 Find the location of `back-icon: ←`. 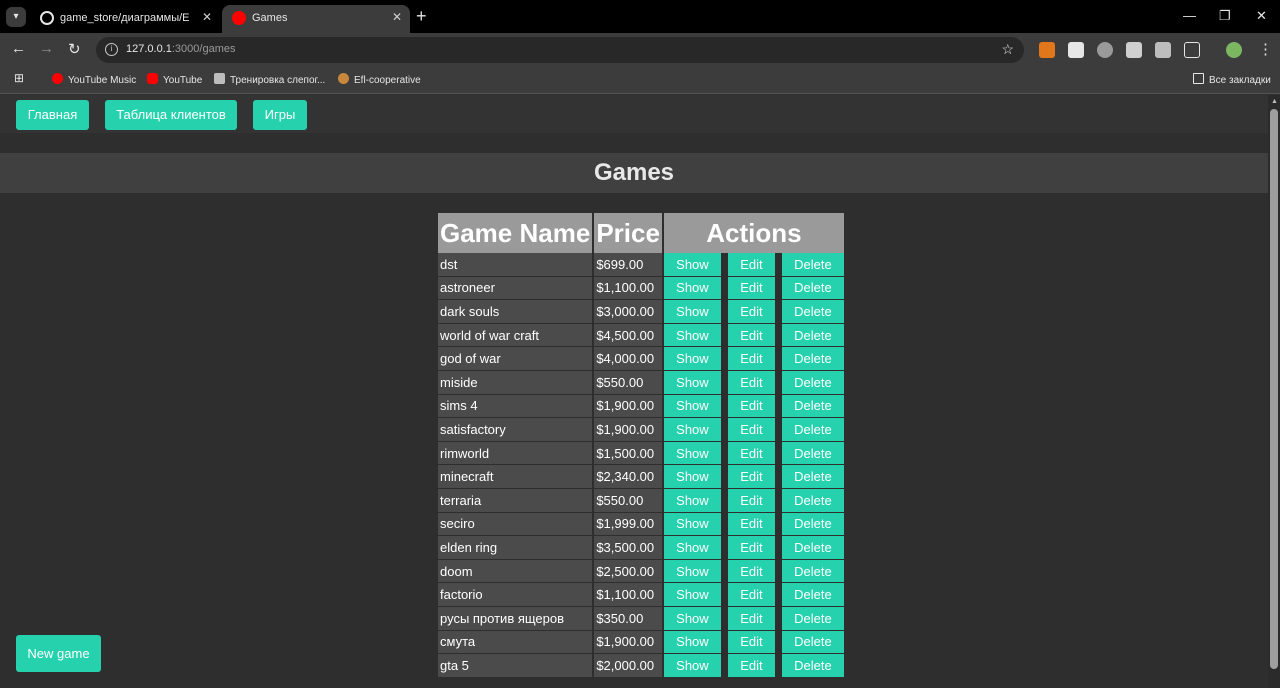

back-icon: ← is located at coordinates (18, 48).